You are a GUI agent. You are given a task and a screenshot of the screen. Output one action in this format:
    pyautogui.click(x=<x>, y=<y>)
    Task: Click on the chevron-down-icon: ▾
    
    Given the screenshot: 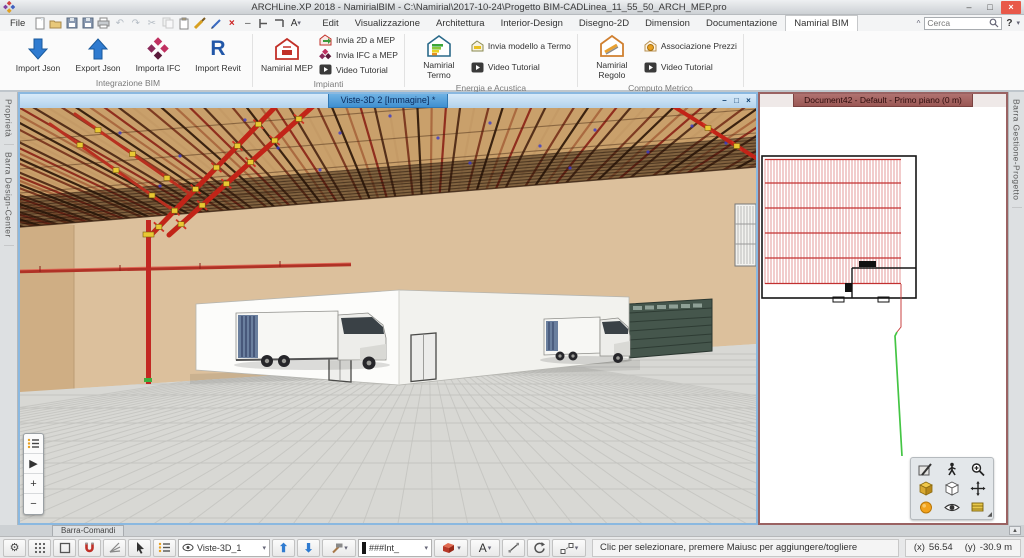 What is the action you would take?
    pyautogui.click(x=346, y=548)
    